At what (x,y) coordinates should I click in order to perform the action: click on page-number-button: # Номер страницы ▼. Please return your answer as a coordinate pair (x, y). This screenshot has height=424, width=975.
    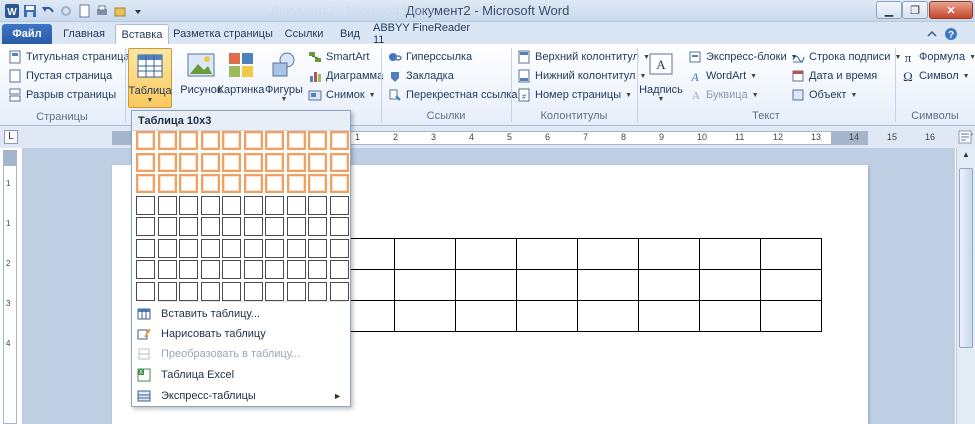
    Looking at the image, I should click on (574, 95).